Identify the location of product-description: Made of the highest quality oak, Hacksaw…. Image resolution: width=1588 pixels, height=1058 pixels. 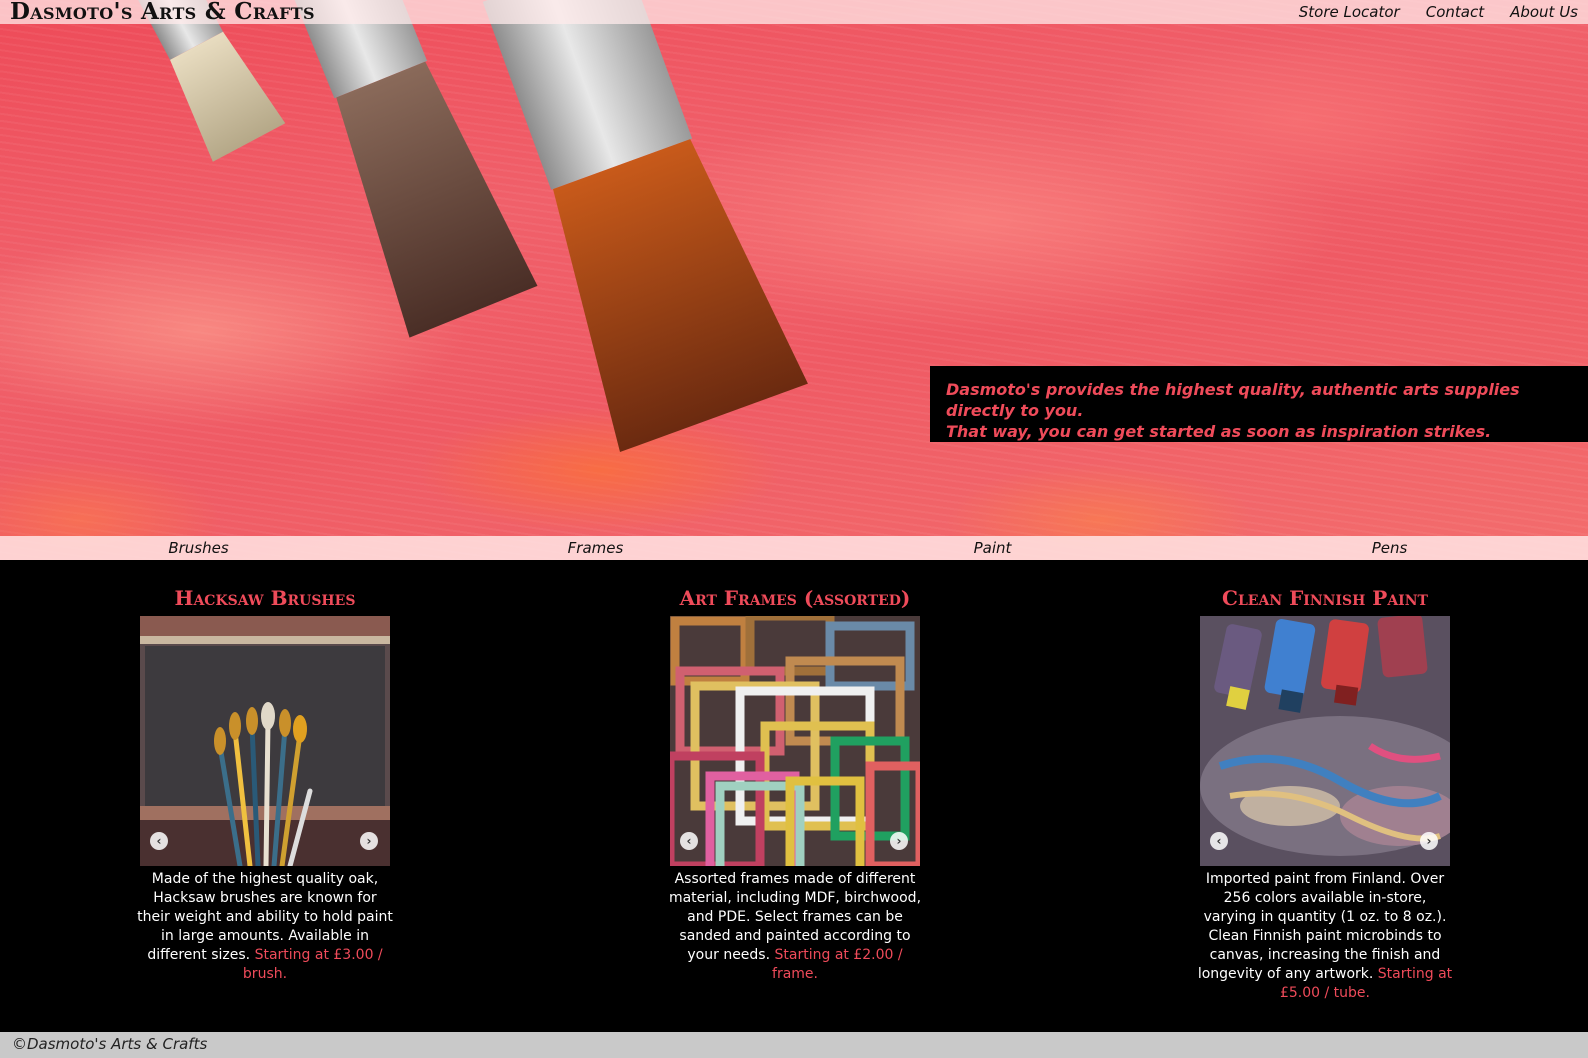
(265, 927).